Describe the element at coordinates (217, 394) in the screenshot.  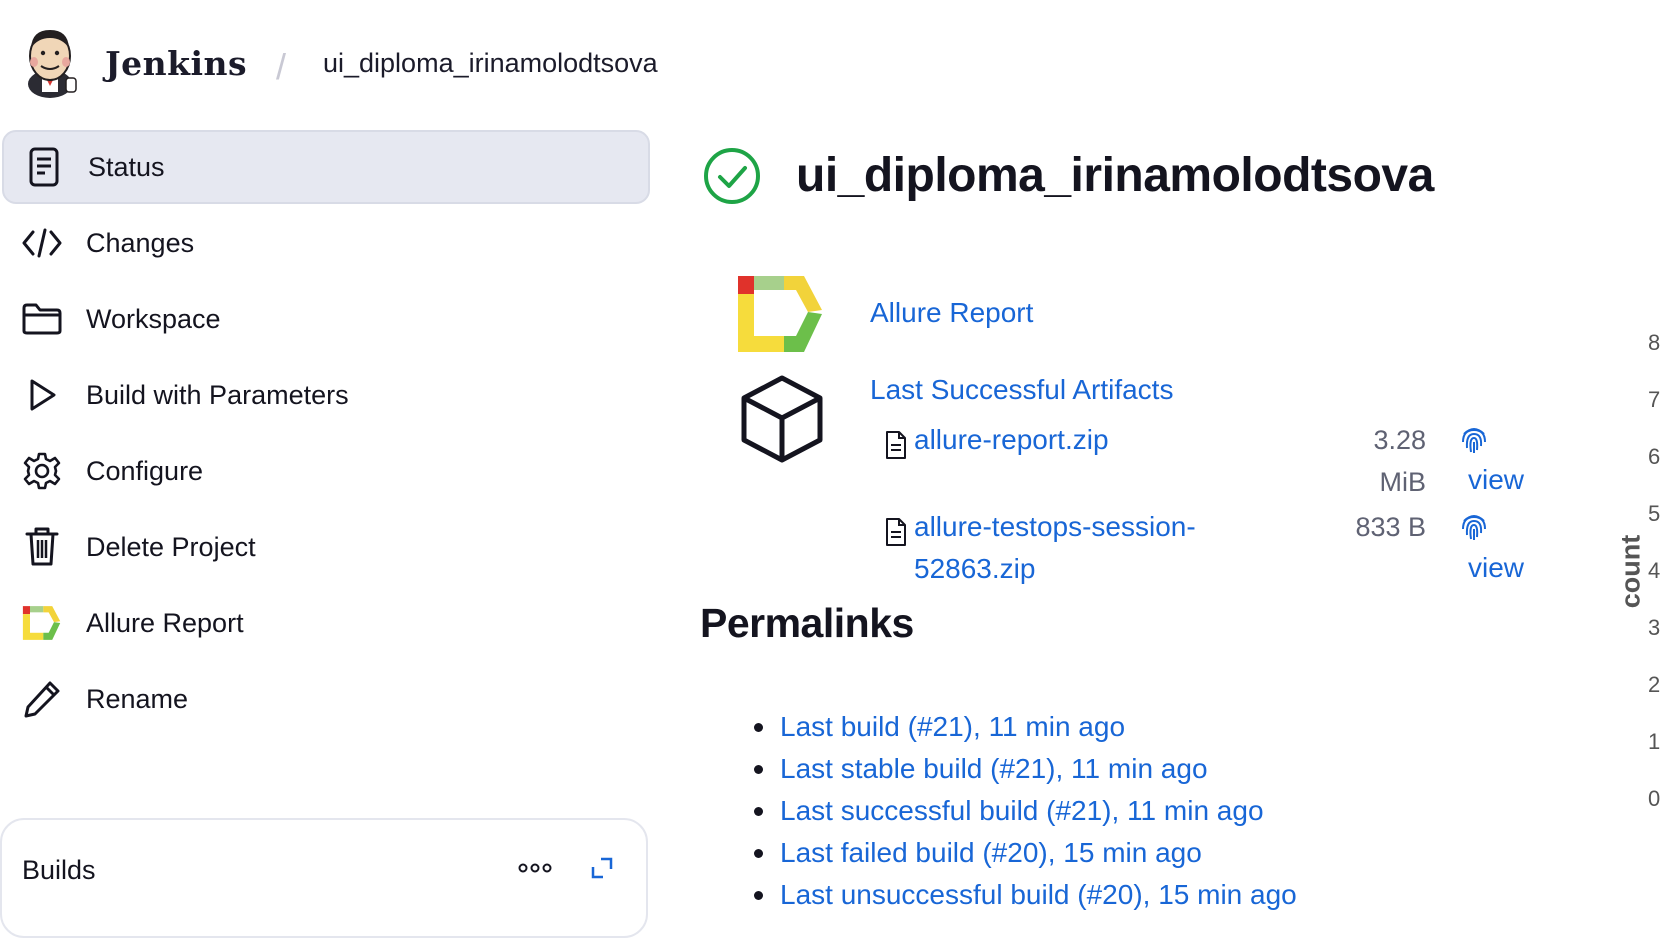
I see `sidebar-item-label: Build with Parameters` at that location.